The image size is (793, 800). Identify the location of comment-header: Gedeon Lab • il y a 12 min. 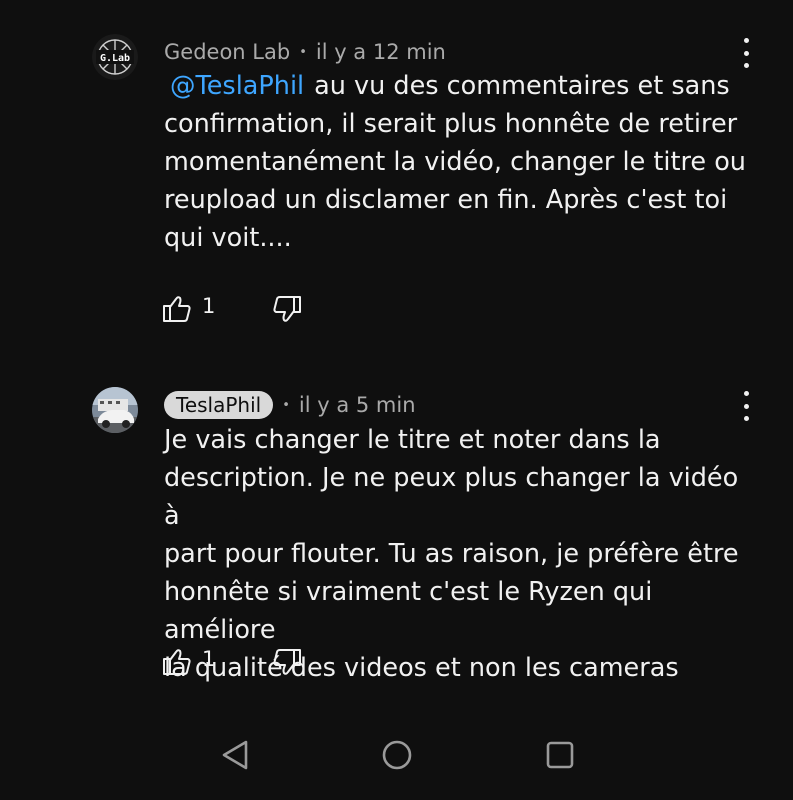
(305, 52).